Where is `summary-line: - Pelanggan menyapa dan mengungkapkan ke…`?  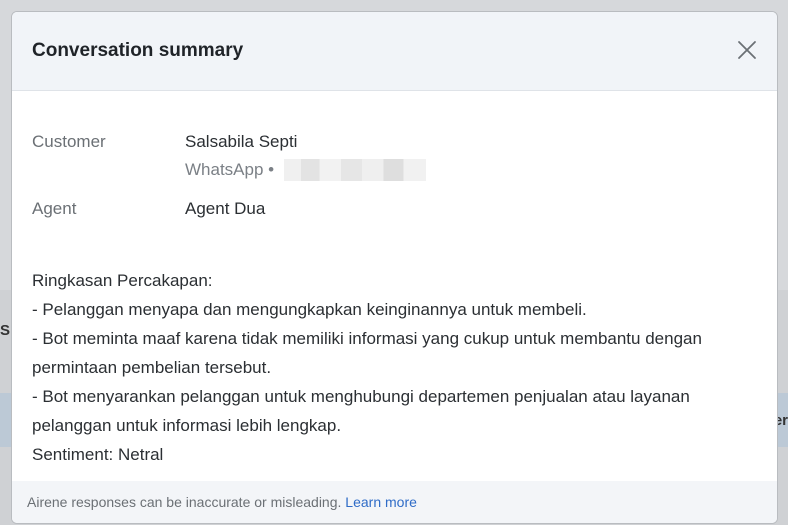
summary-line: - Pelanggan menyapa dan mengungkapkan ke… is located at coordinates (309, 309).